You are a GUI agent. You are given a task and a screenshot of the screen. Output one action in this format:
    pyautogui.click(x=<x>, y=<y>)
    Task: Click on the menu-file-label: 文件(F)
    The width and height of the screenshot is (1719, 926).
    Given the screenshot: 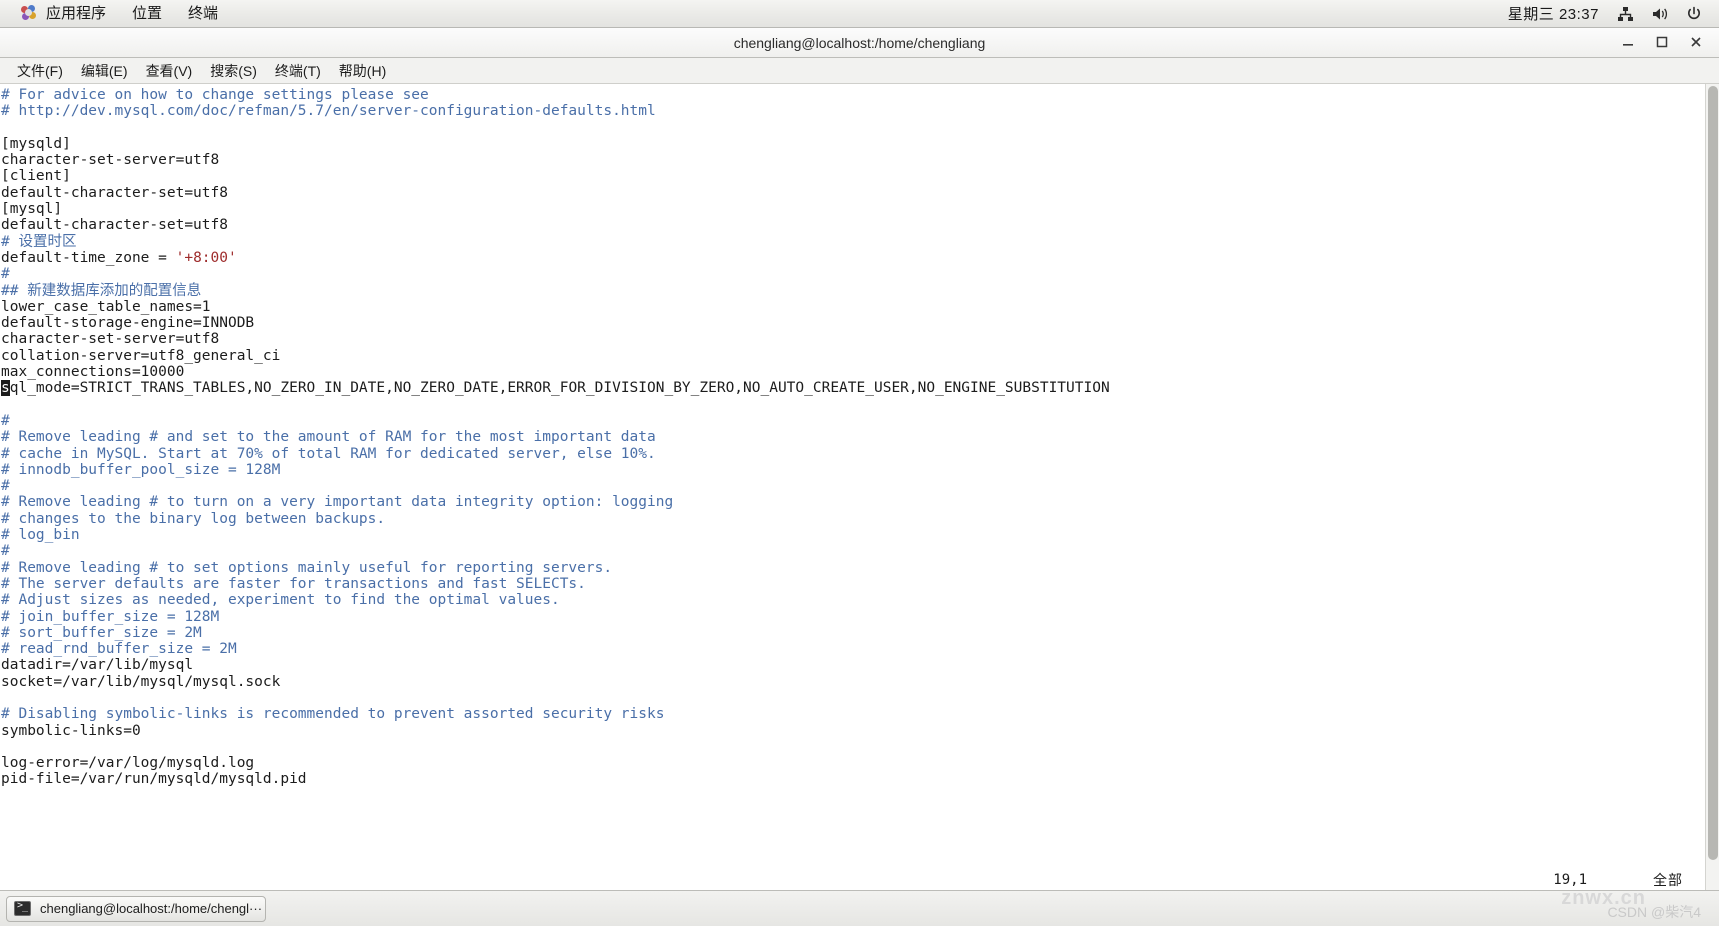 What is the action you would take?
    pyautogui.click(x=40, y=70)
    